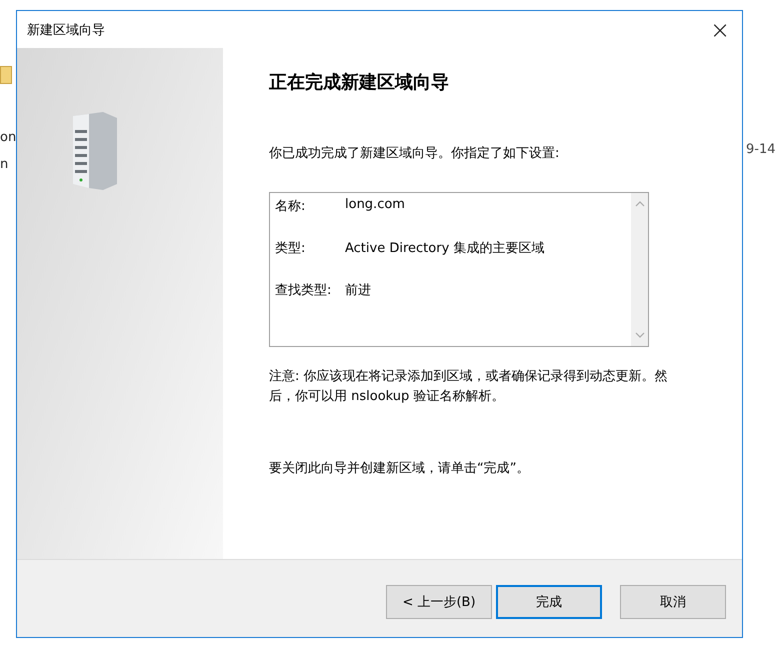 This screenshot has width=776, height=651. I want to click on setting-label: 查找类型:, so click(303, 291).